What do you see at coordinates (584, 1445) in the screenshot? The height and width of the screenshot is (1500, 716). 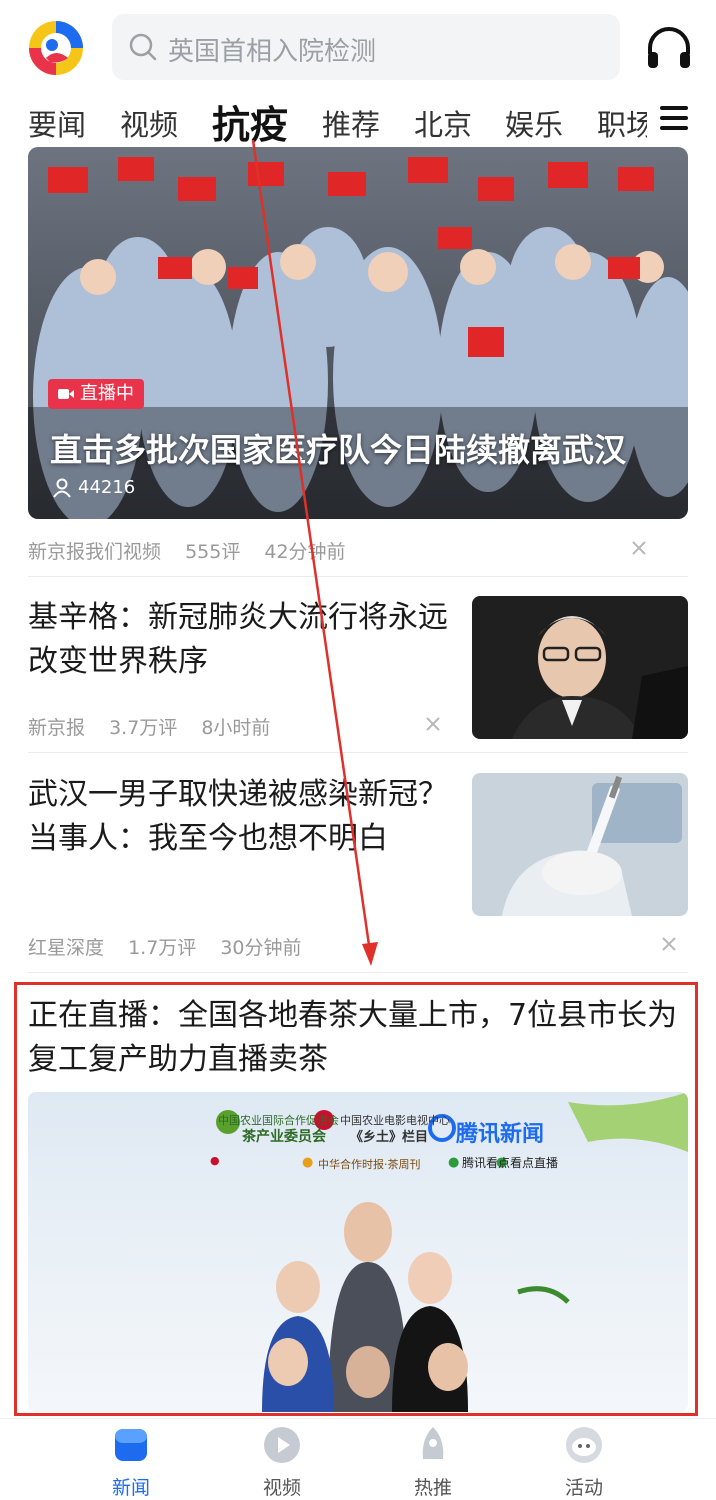 I see `activity-icon` at bounding box center [584, 1445].